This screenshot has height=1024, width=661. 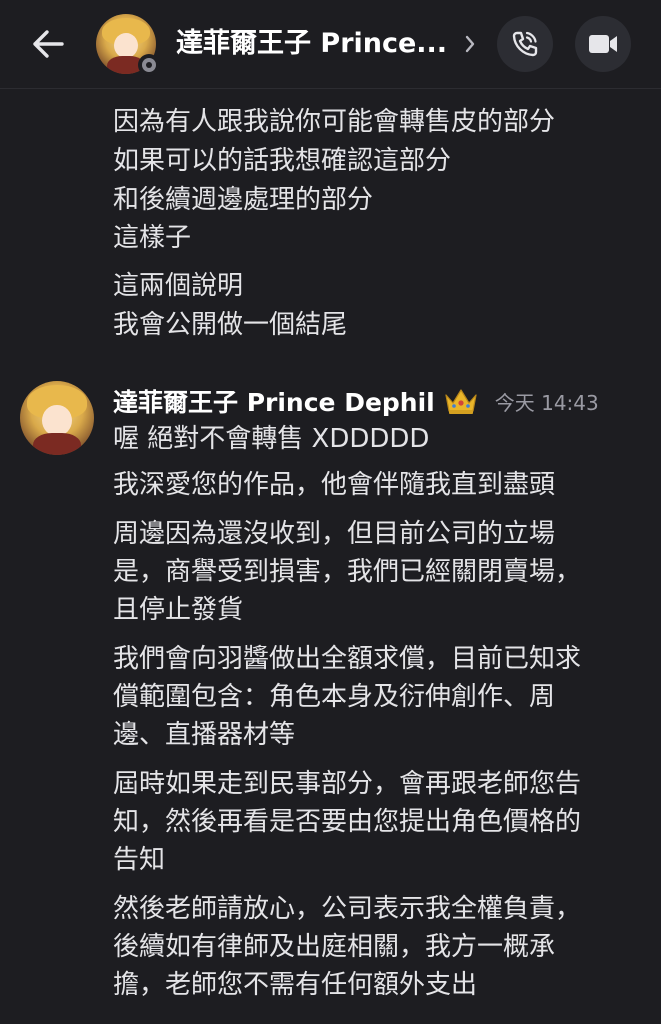 What do you see at coordinates (470, 44) in the screenshot?
I see `chevron-right-icon` at bounding box center [470, 44].